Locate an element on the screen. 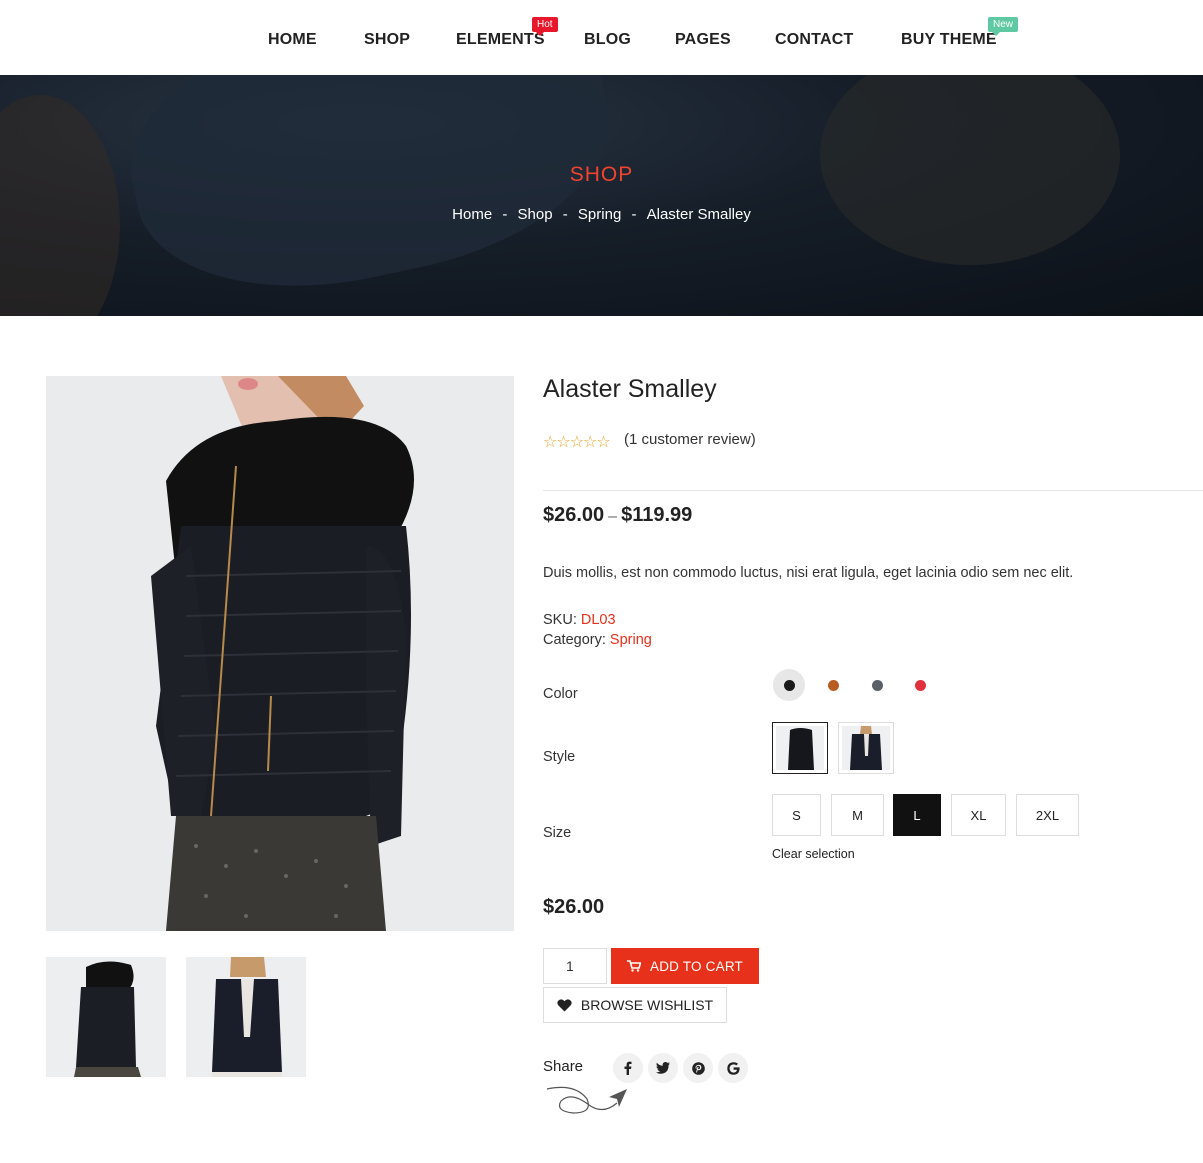  page-title: SHOP is located at coordinates (601, 174).